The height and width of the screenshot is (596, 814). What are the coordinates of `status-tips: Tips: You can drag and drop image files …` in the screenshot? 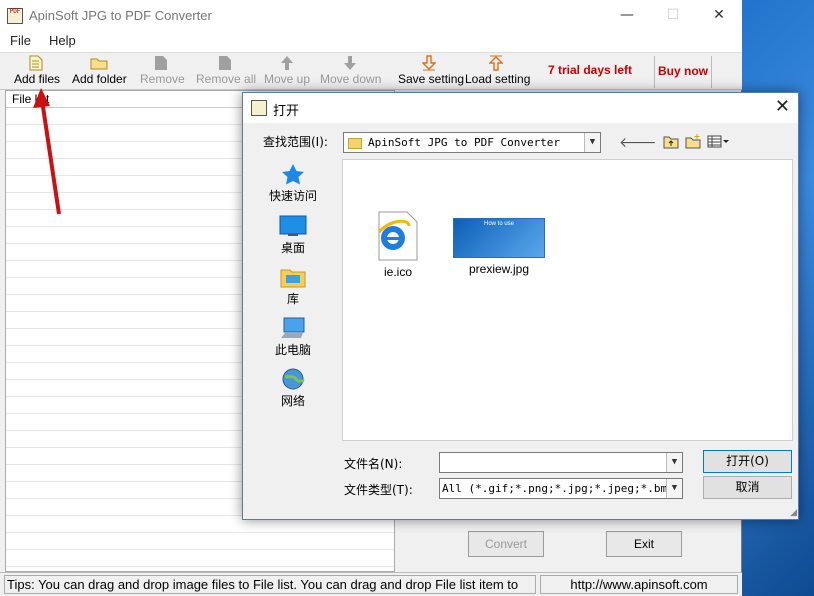 It's located at (270, 584).